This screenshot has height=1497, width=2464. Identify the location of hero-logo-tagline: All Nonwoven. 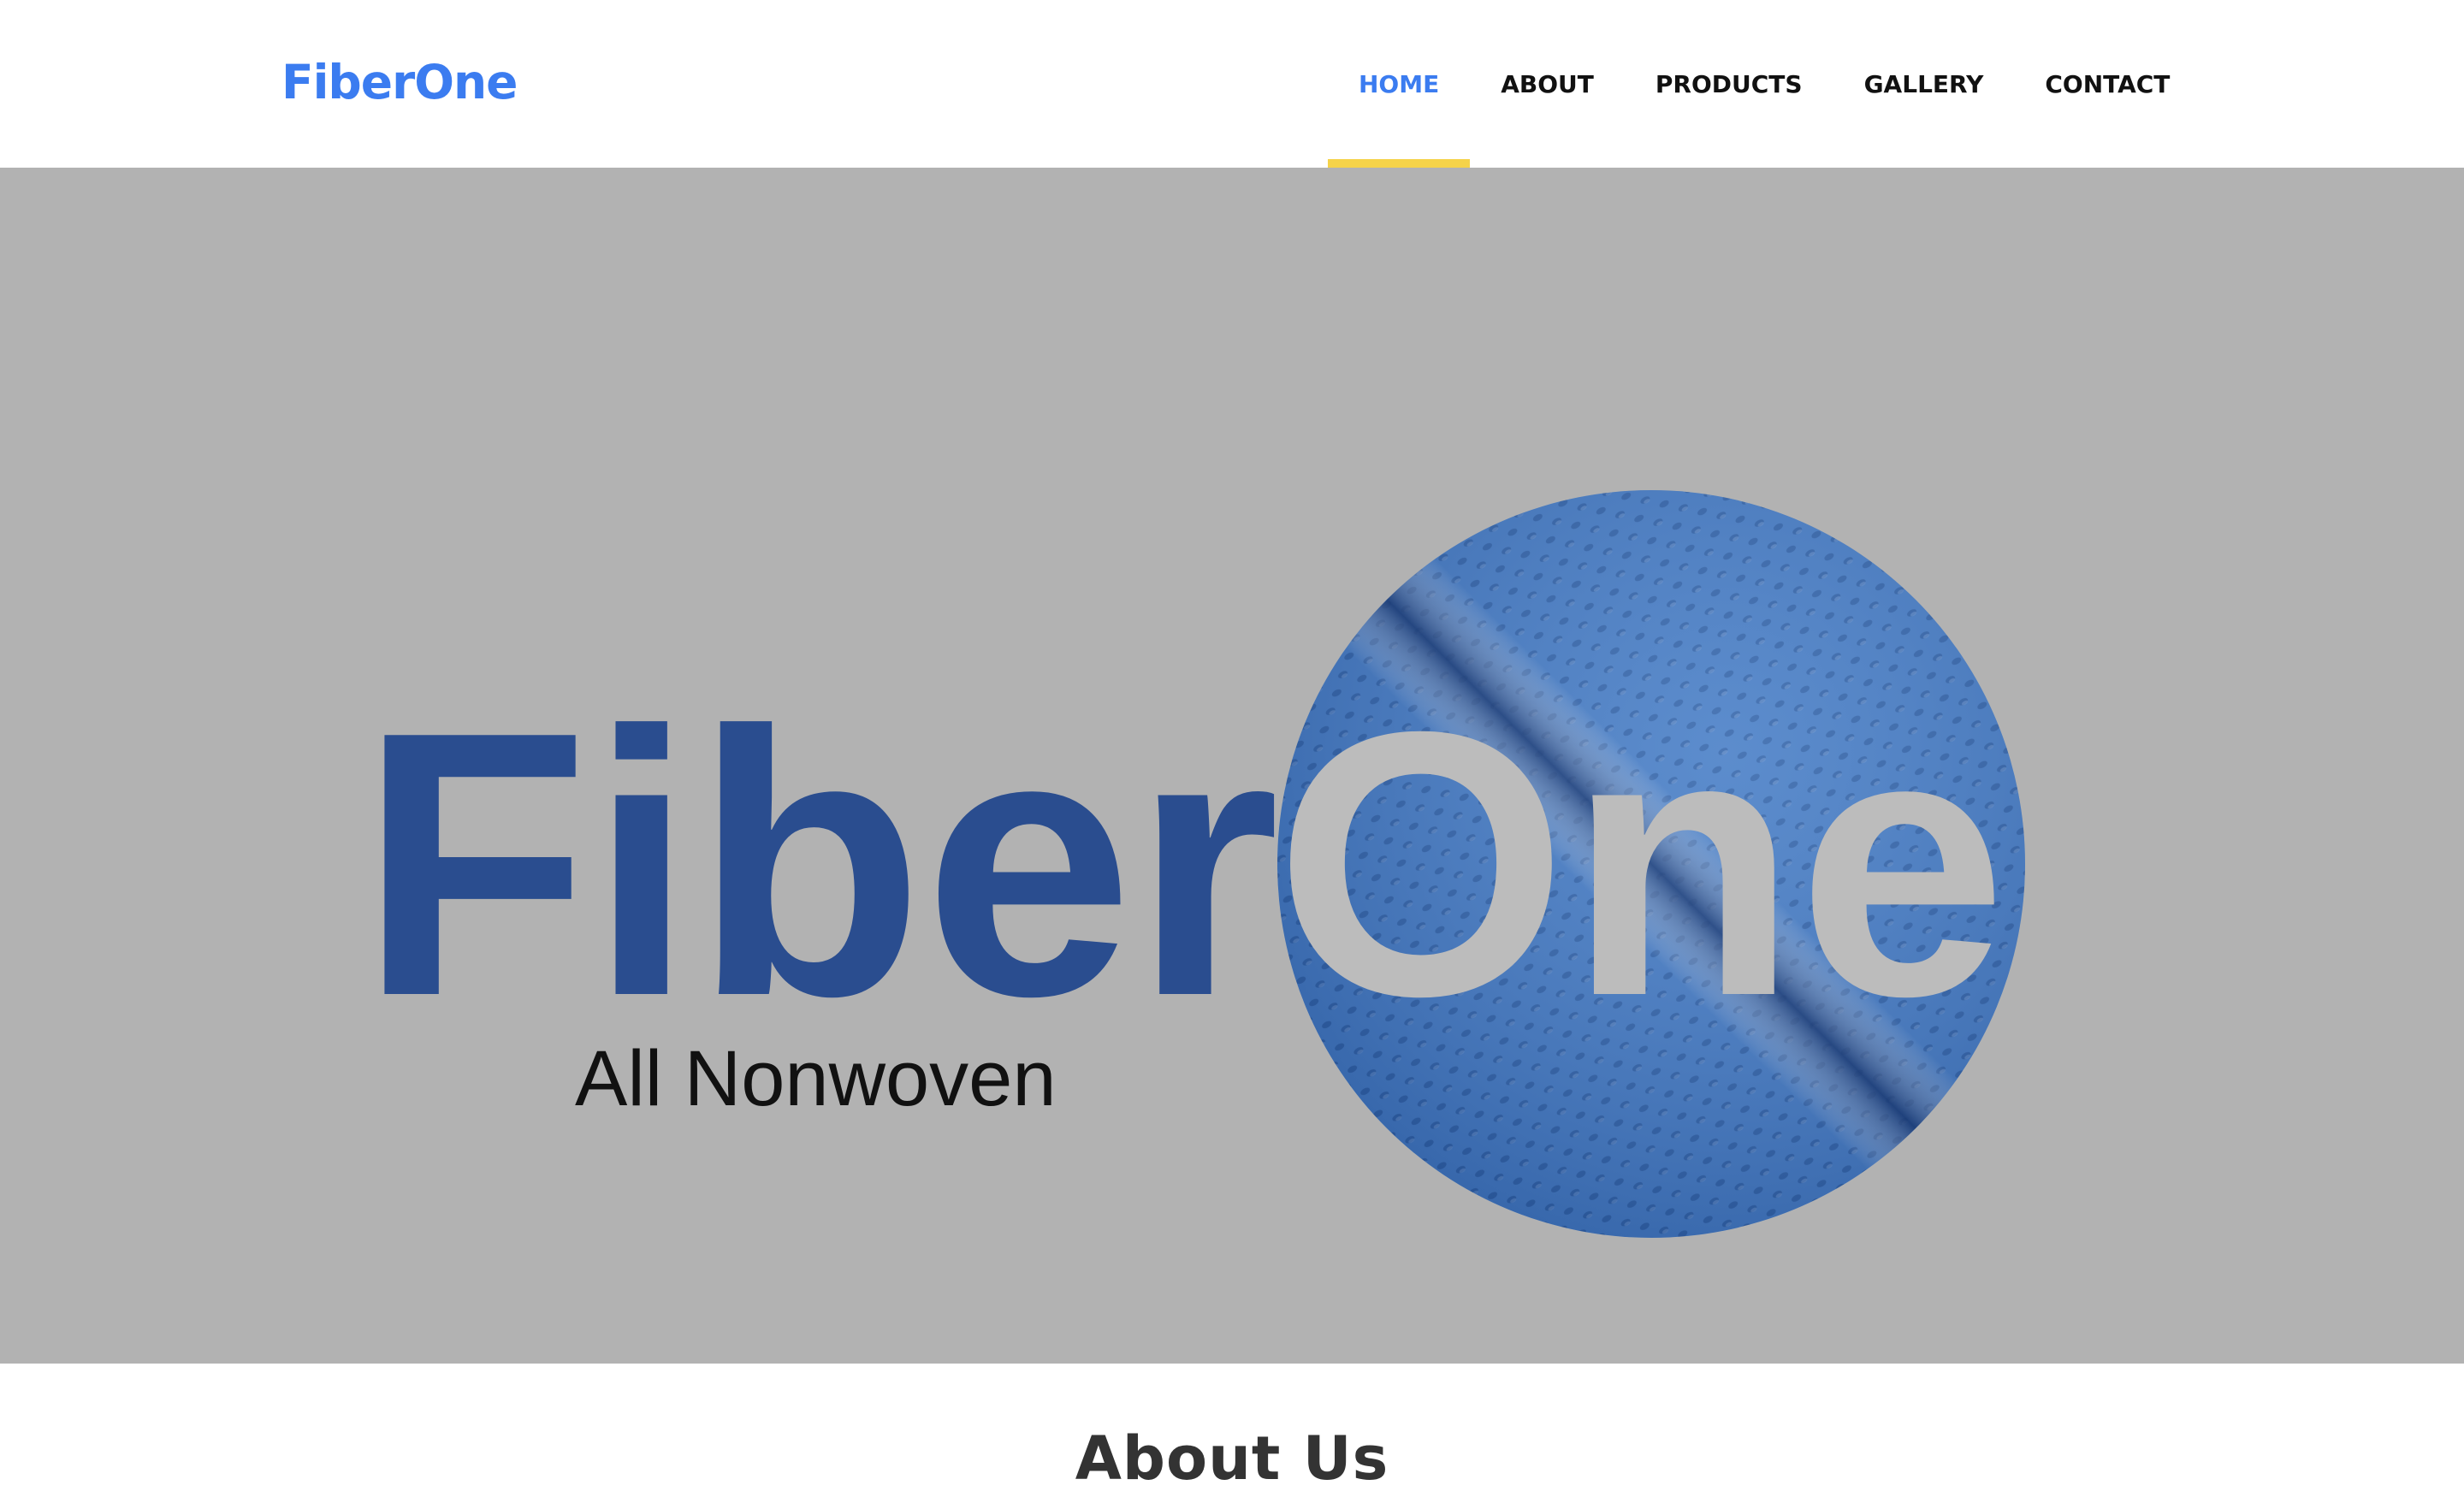
(816, 1078).